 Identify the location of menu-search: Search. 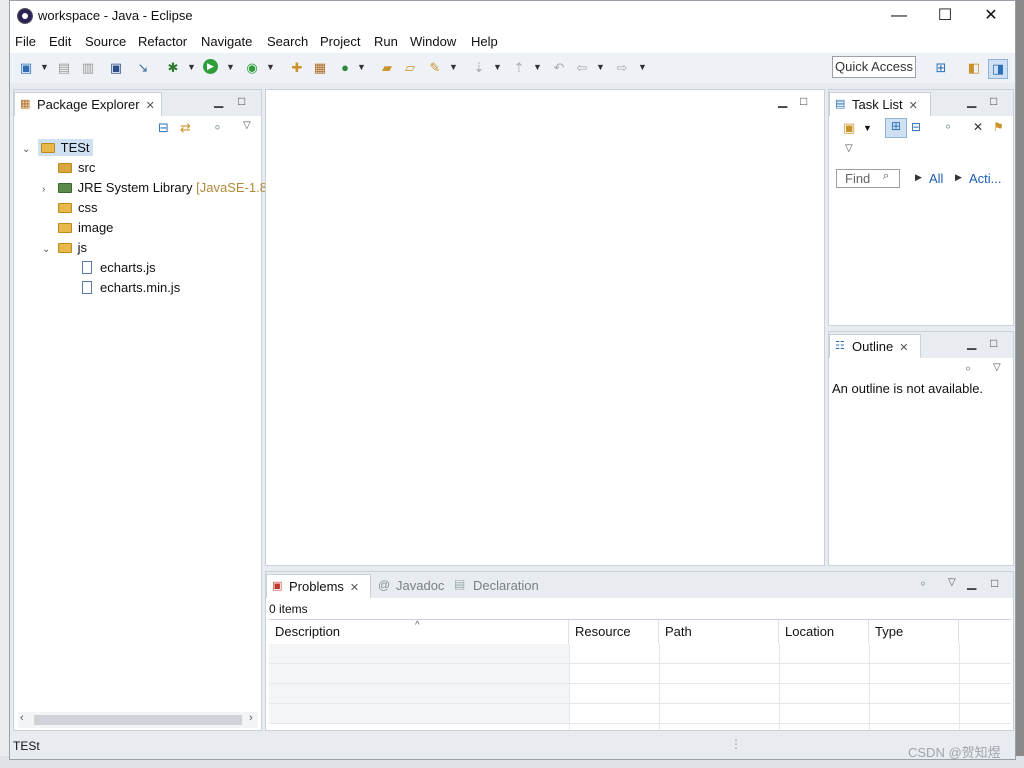
(287, 41).